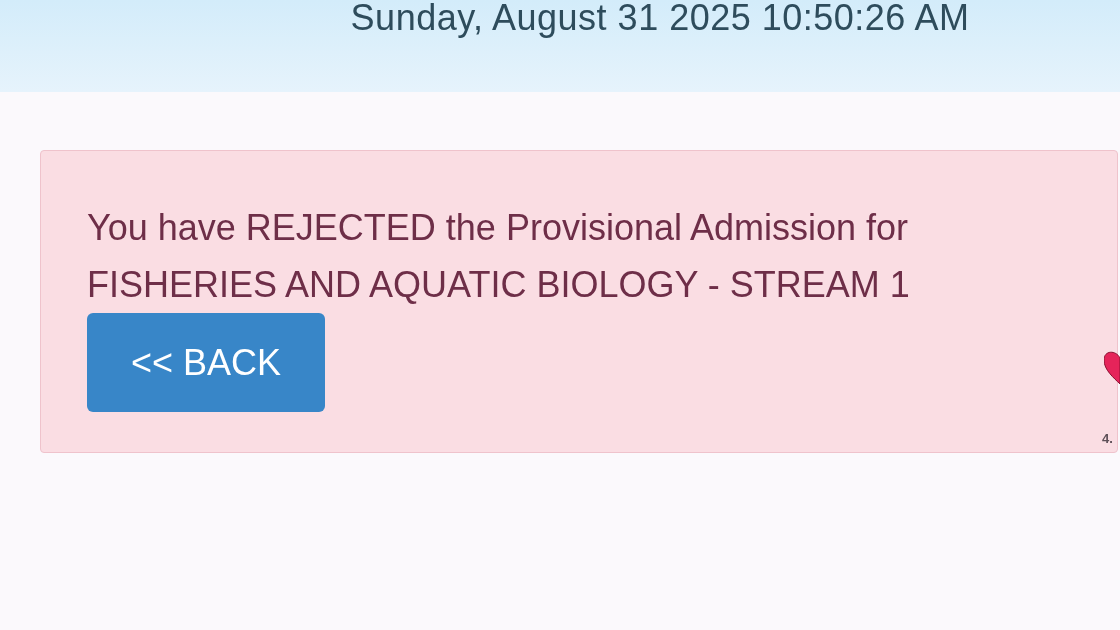  Describe the element at coordinates (206, 362) in the screenshot. I see `back-button: << BACK` at that location.